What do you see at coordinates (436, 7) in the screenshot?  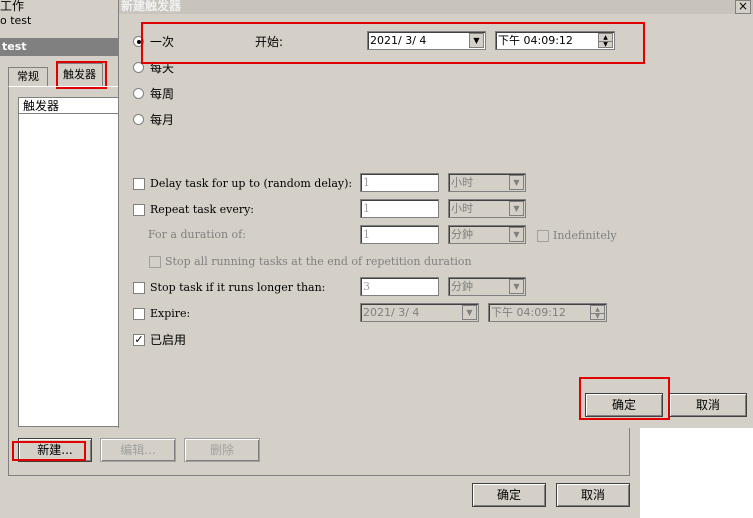 I see `dialog-title: 新建触发器` at bounding box center [436, 7].